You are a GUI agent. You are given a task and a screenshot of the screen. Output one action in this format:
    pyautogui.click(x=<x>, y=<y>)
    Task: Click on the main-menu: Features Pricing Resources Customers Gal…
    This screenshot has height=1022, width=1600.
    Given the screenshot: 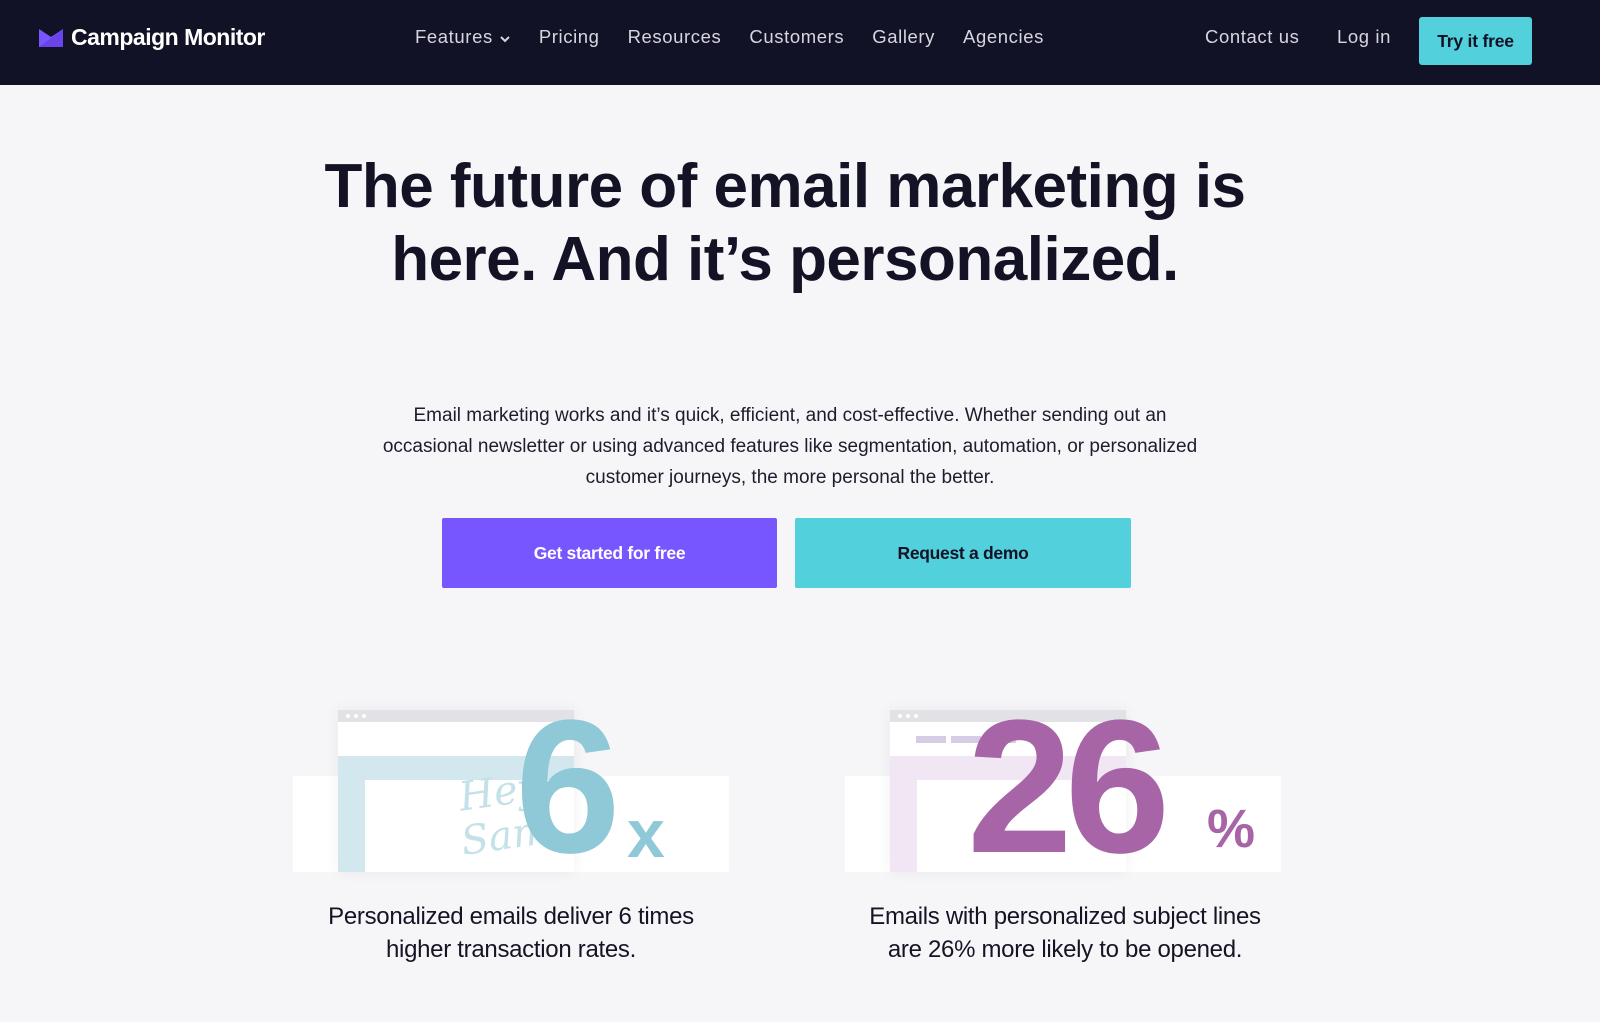 What is the action you would take?
    pyautogui.click(x=743, y=37)
    